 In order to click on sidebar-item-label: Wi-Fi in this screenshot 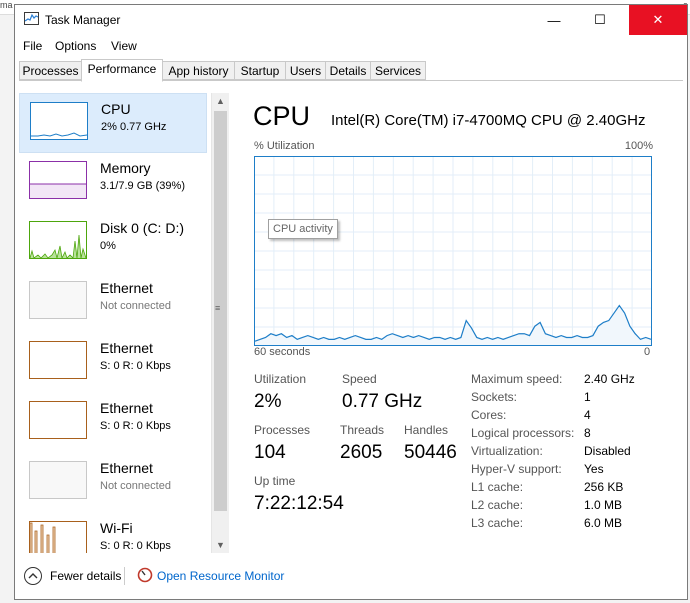, I will do `click(116, 528)`.